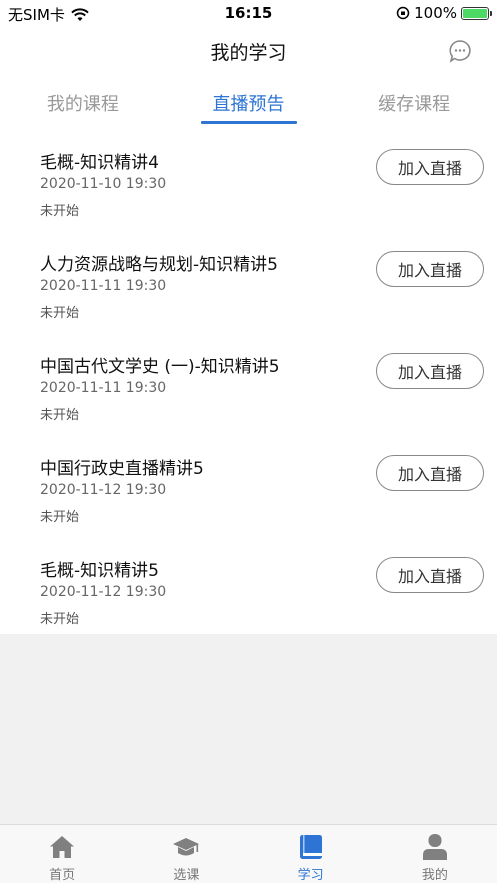 The image size is (497, 883). Describe the element at coordinates (248, 53) in the screenshot. I see `page-title: 我的学习` at that location.